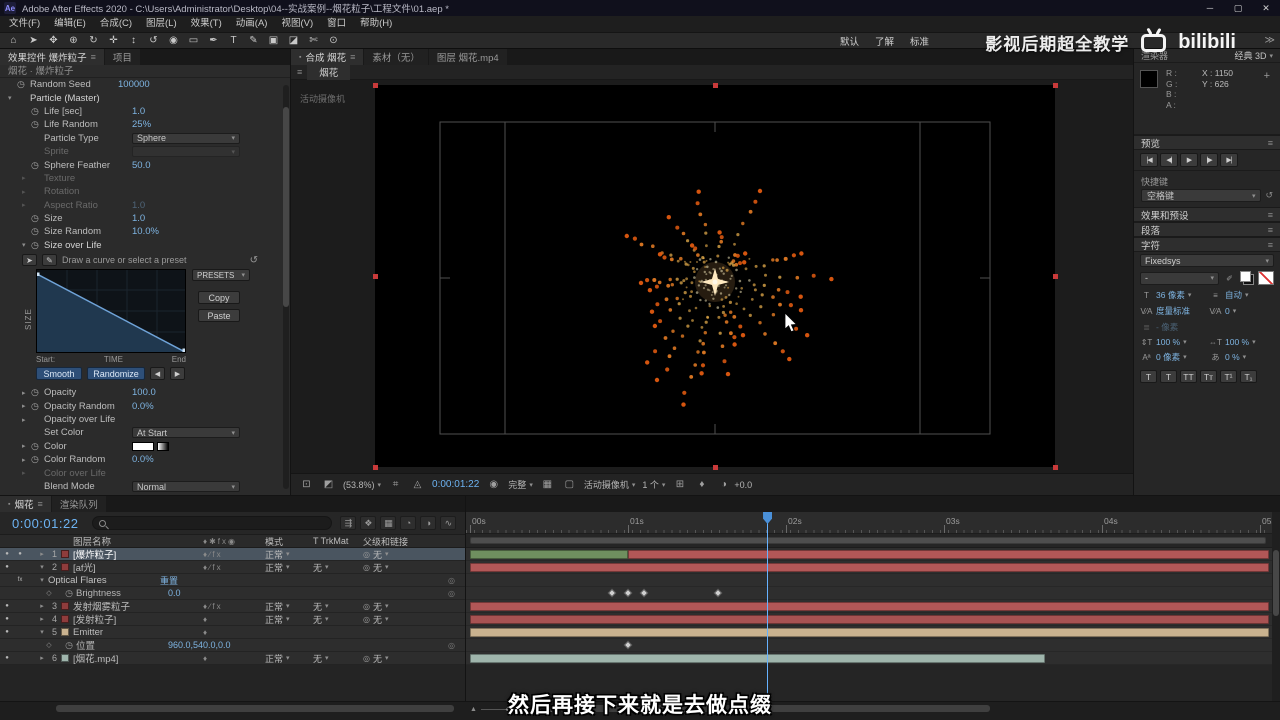 This screenshot has height=720, width=1280. Describe the element at coordinates (1227, 311) in the screenshot. I see `tracking-value: 0` at that location.